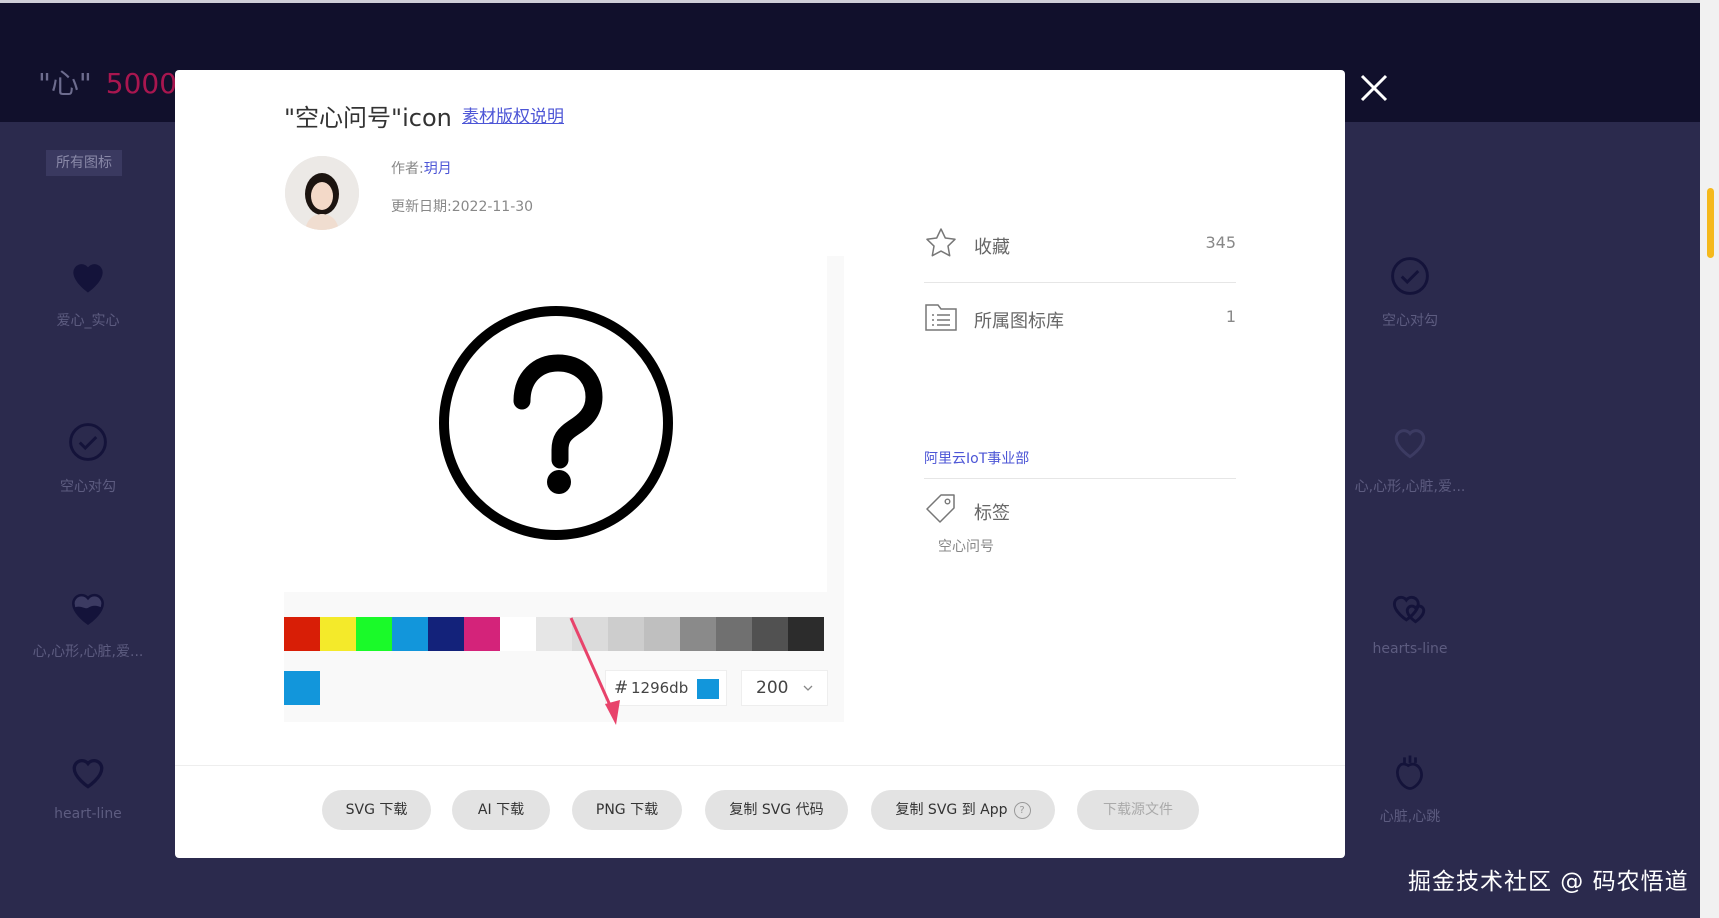 Image resolution: width=1719 pixels, height=918 pixels. I want to click on anatomical-heart-icon, so click(1409, 772).